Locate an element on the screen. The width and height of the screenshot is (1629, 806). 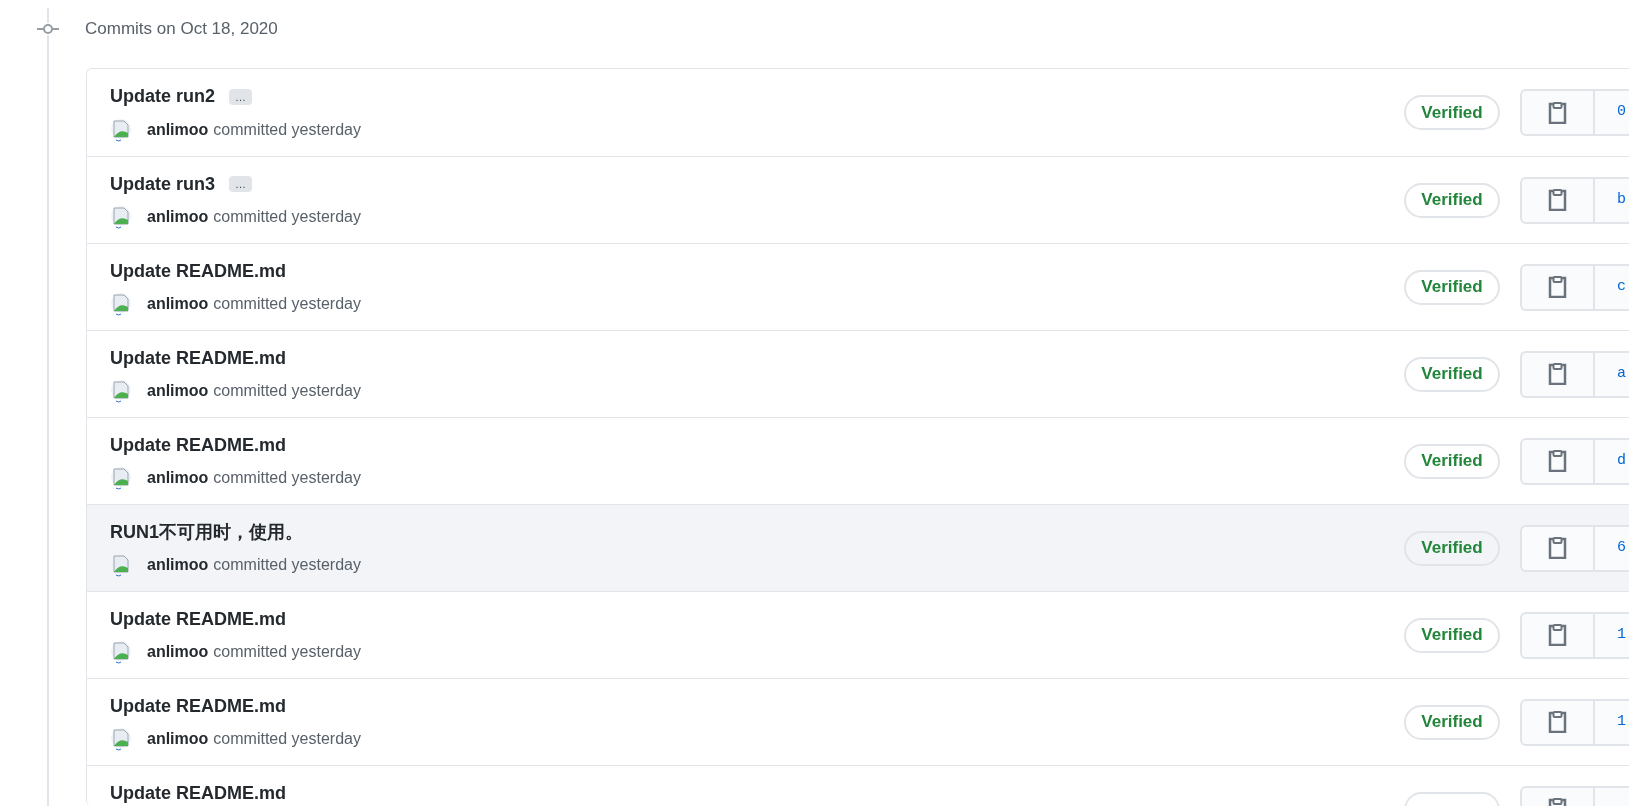
commit-title-link: RUN1不可用时，使用。 is located at coordinates (206, 532).